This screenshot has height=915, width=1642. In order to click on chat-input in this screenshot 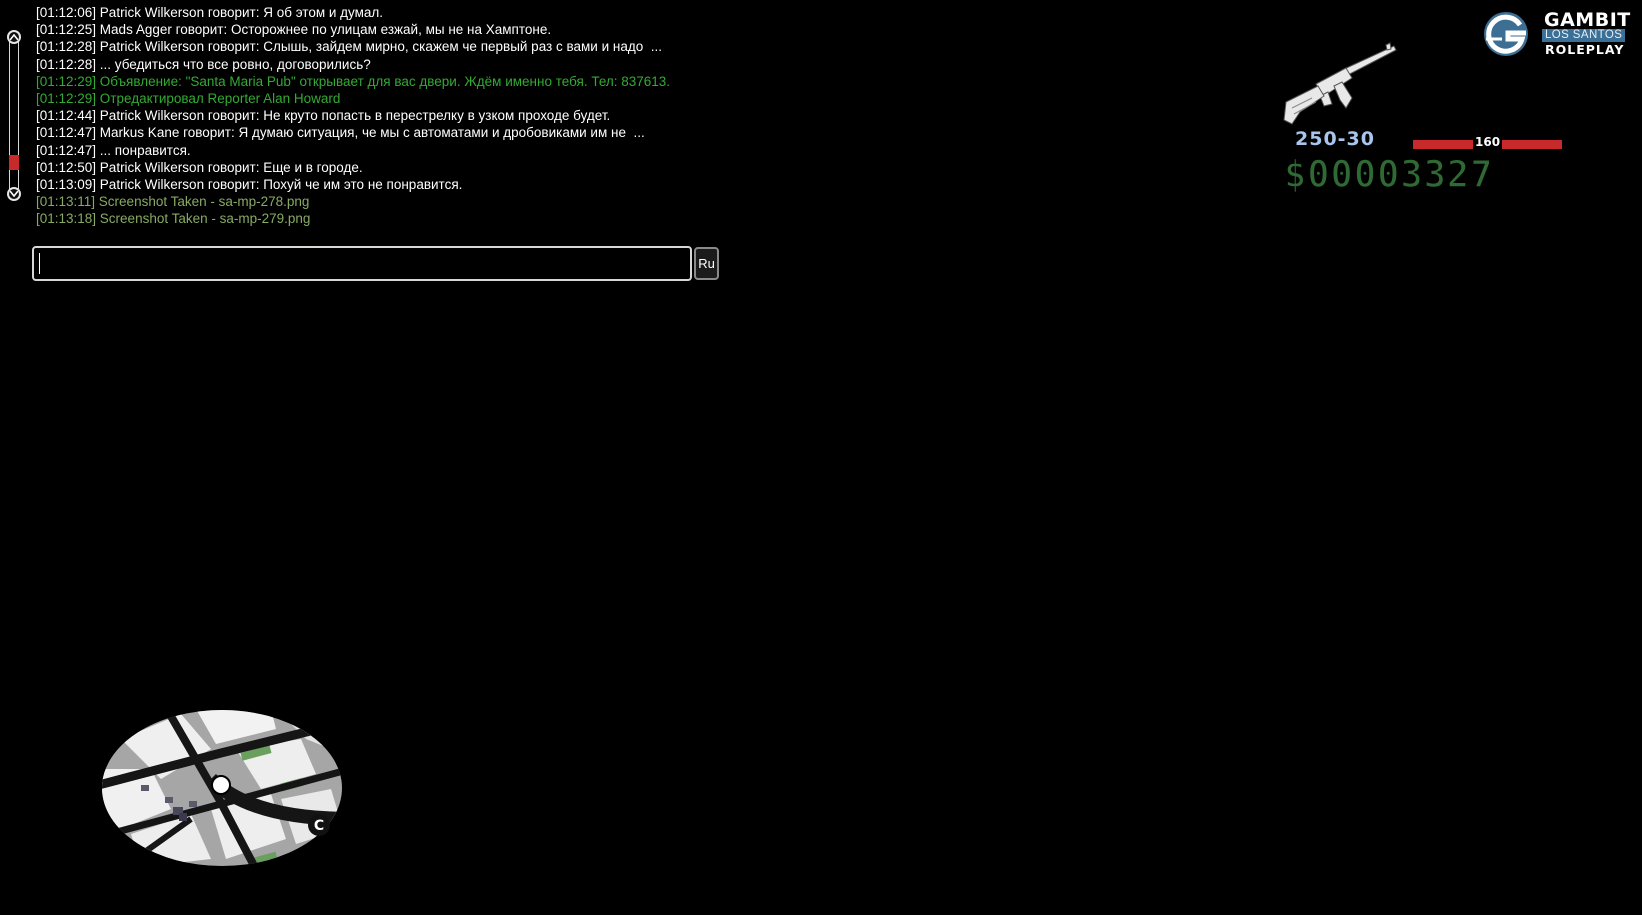, I will do `click(362, 263)`.